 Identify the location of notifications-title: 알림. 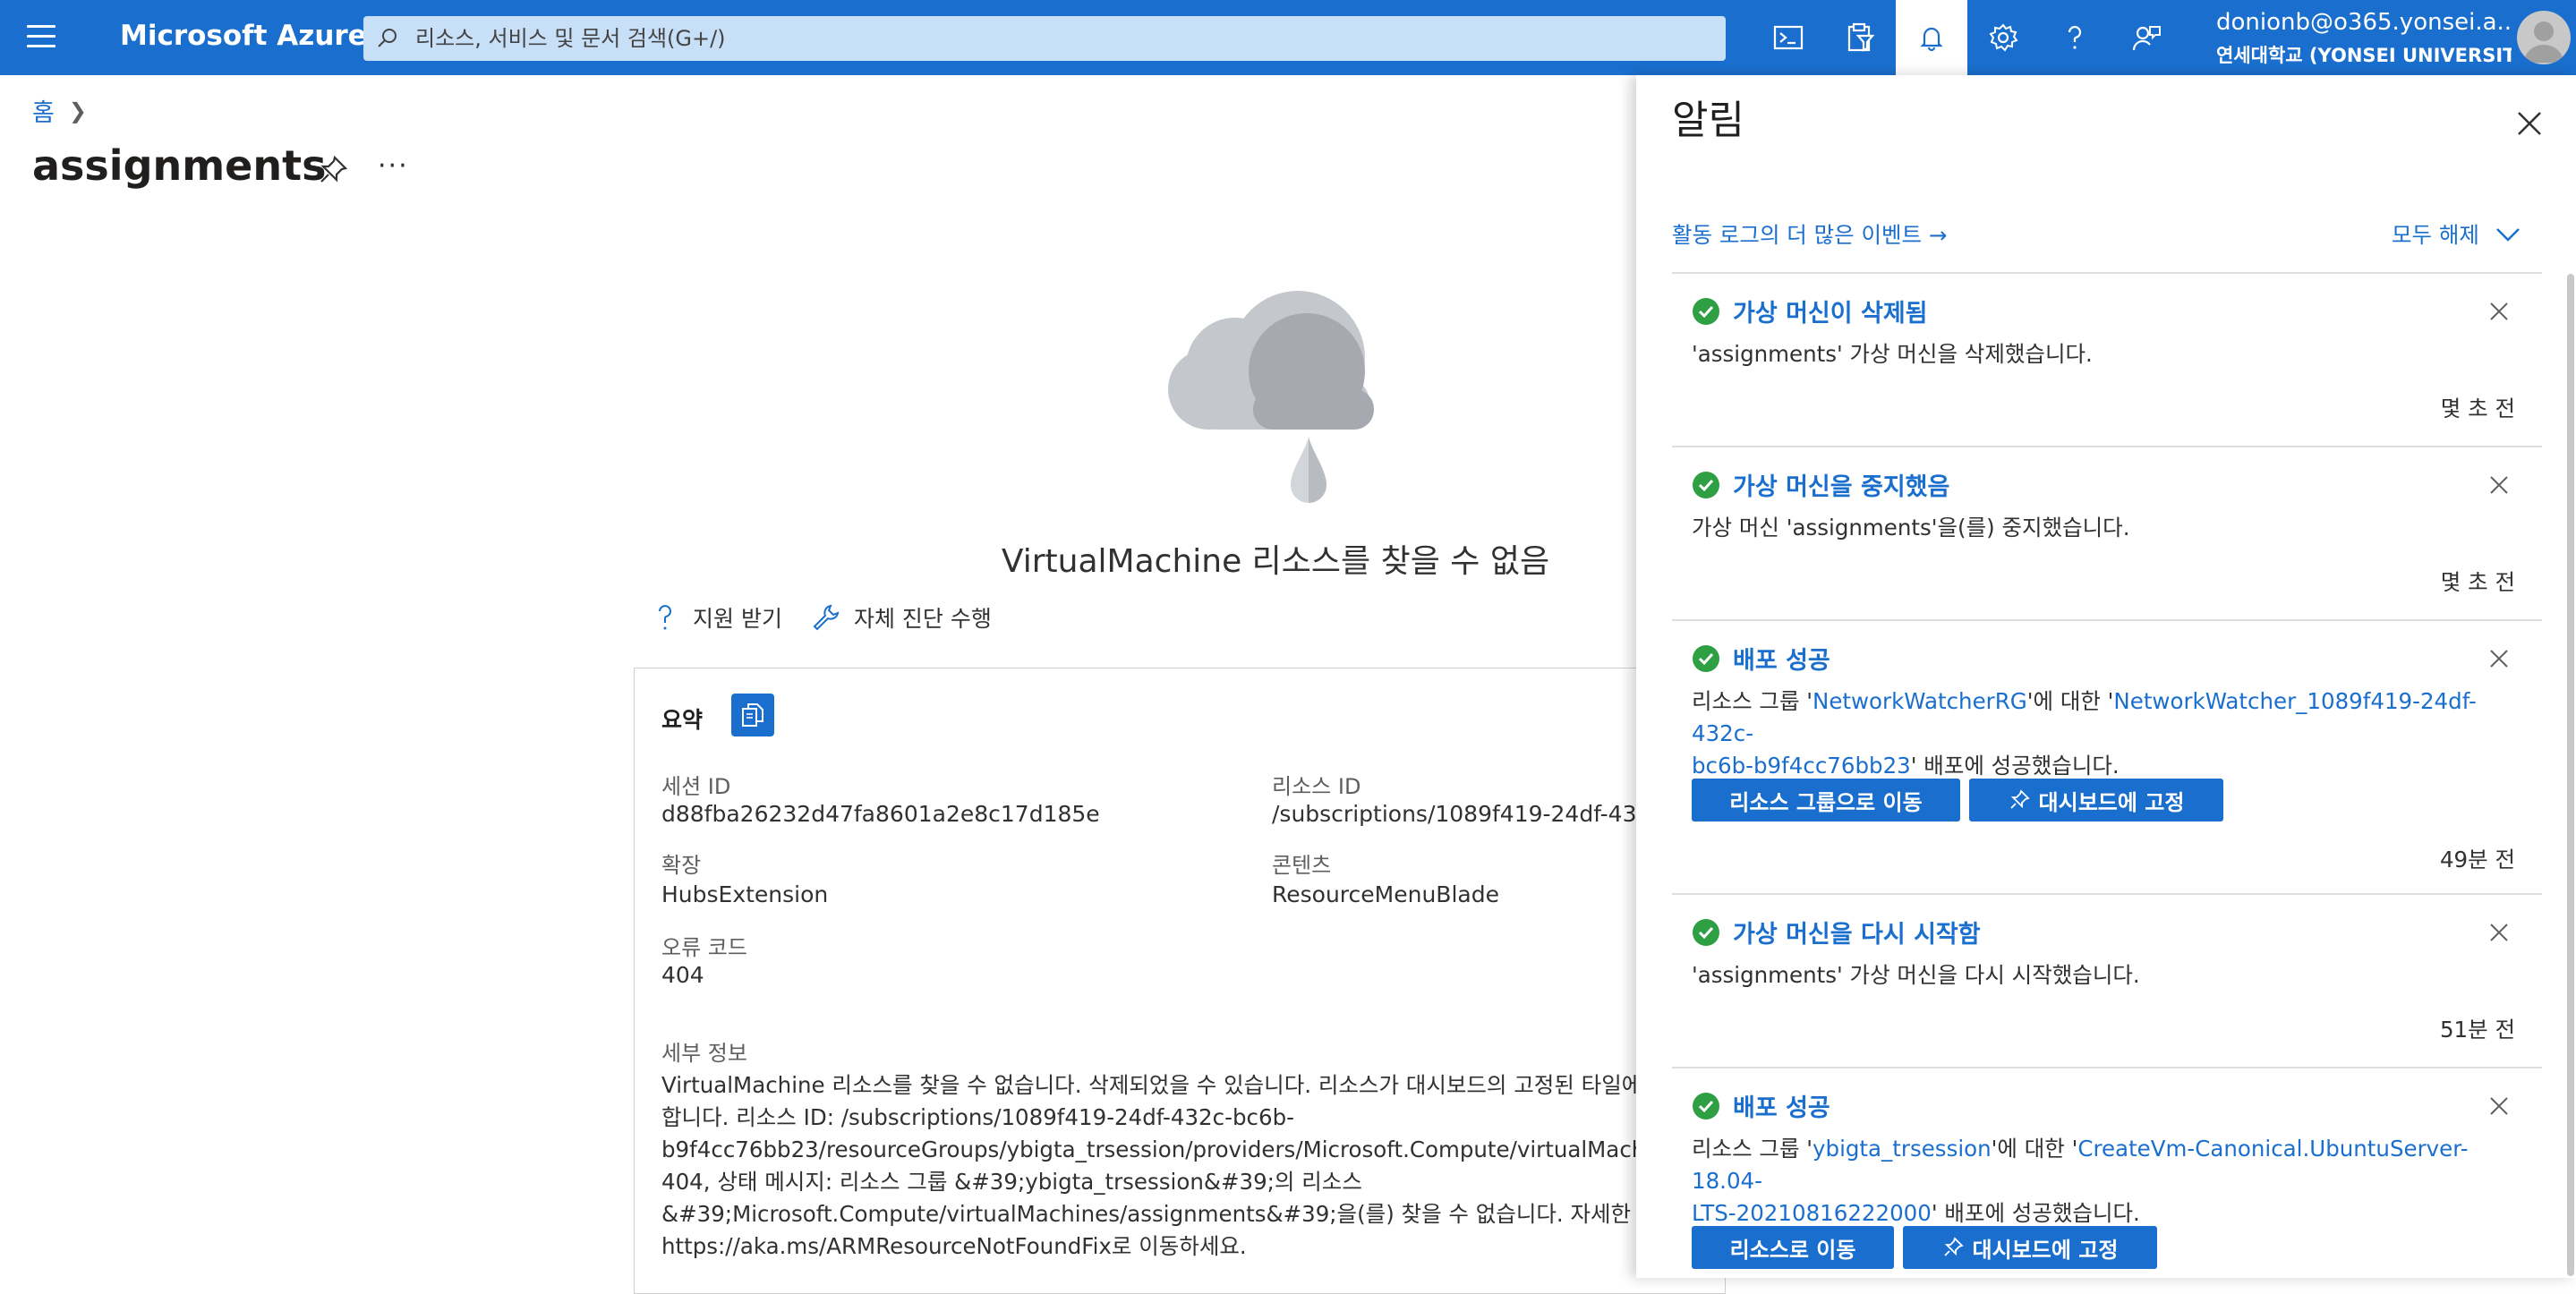
(1708, 120).